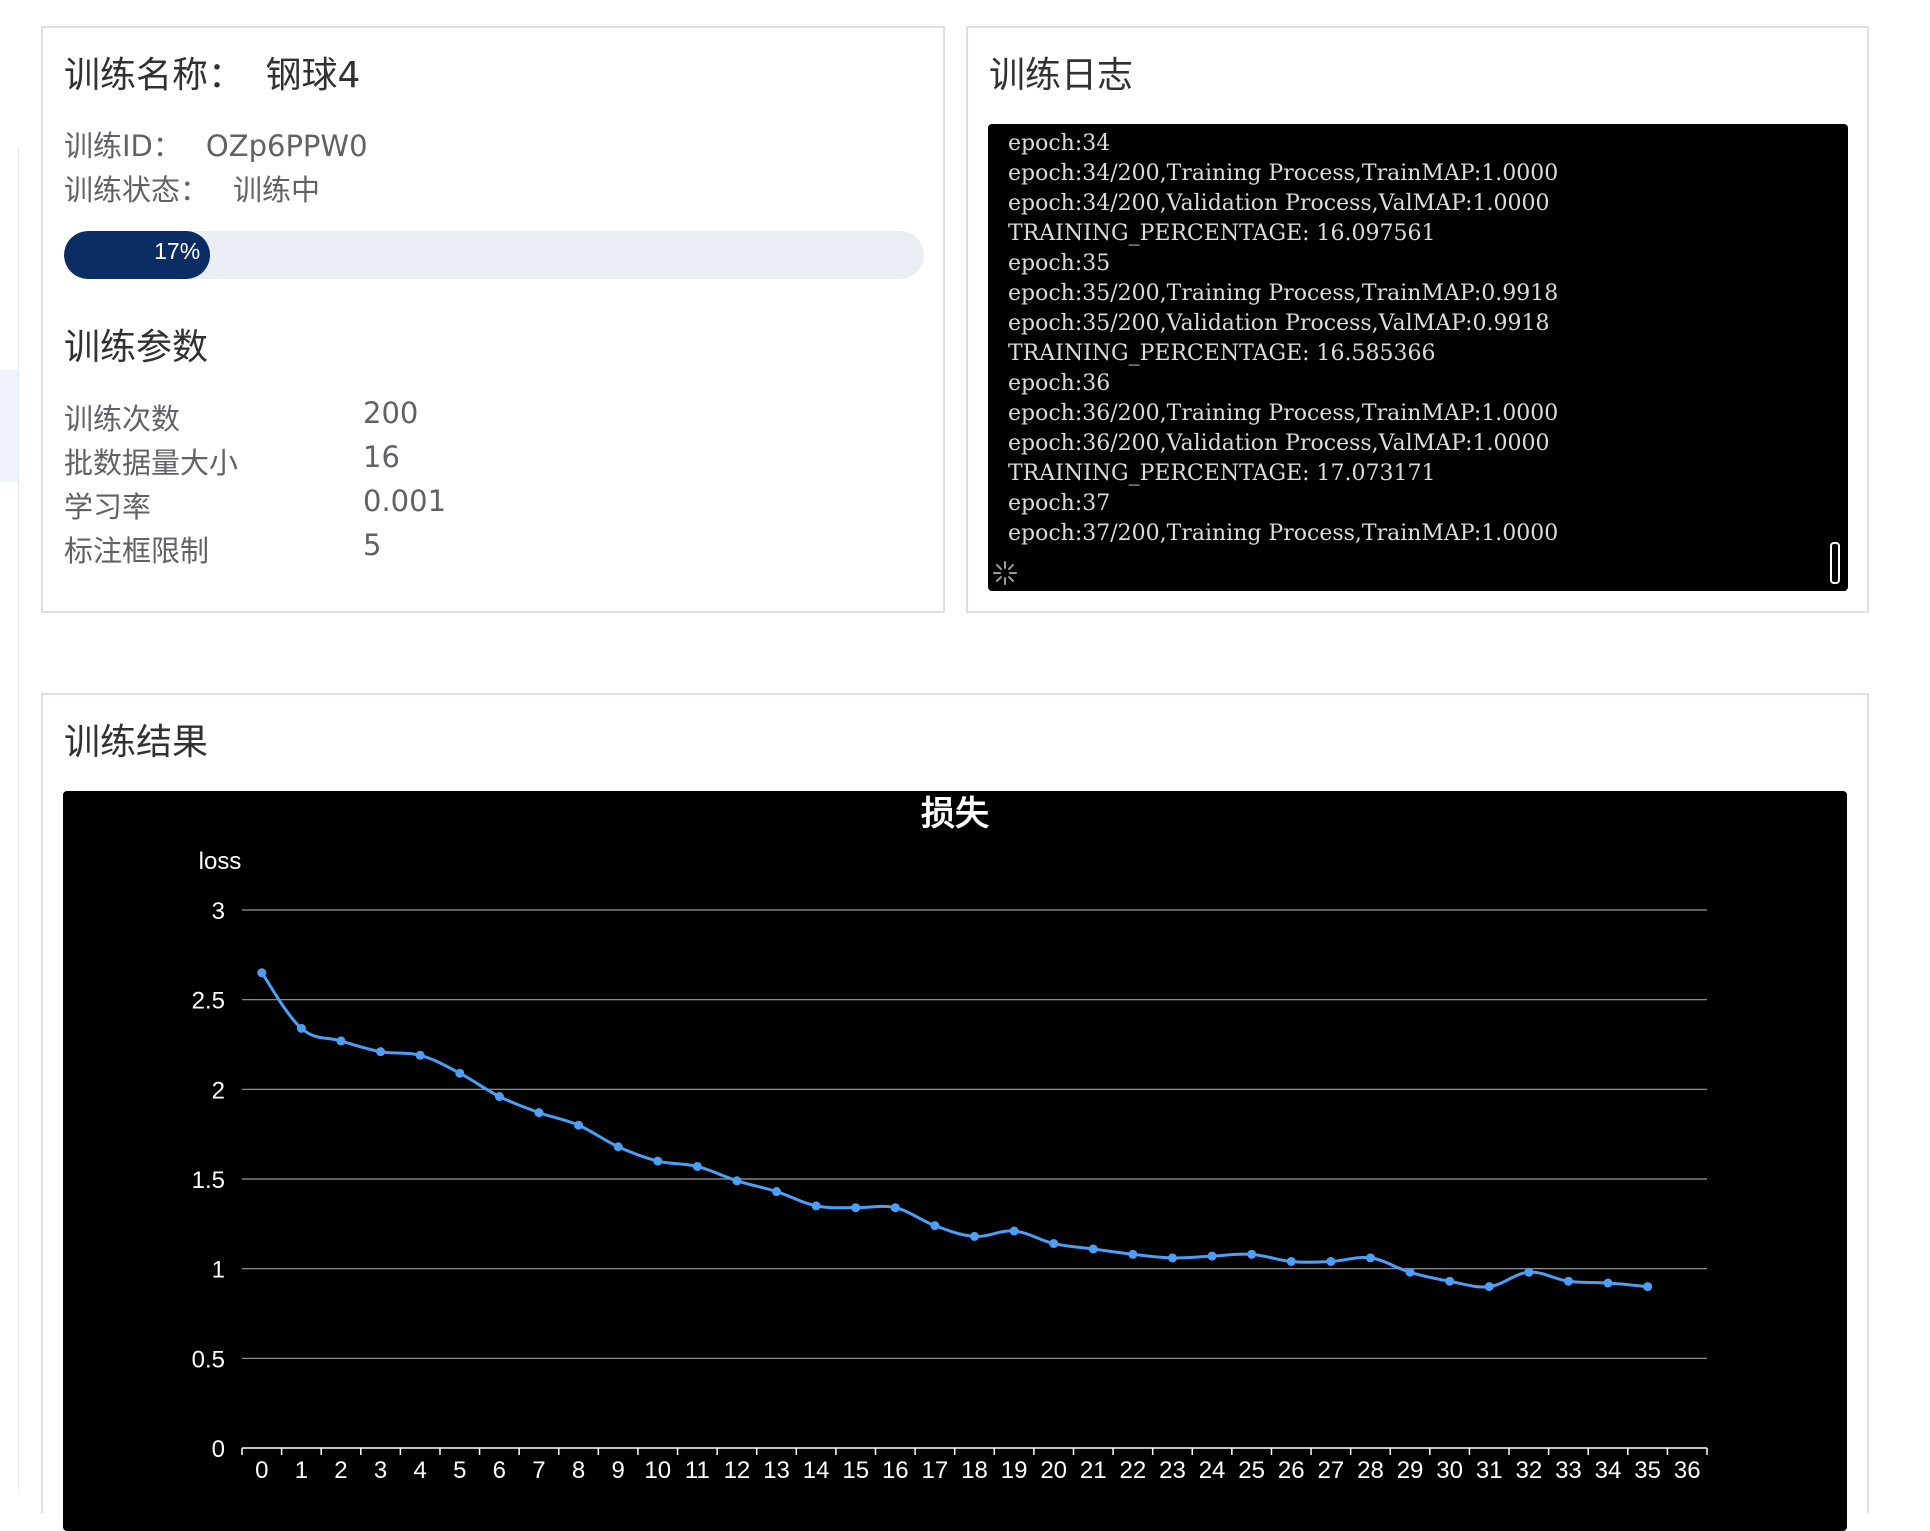 The width and height of the screenshot is (1930, 1531). Describe the element at coordinates (1449, 1470) in the screenshot. I see `x-tick-label: 30` at that location.